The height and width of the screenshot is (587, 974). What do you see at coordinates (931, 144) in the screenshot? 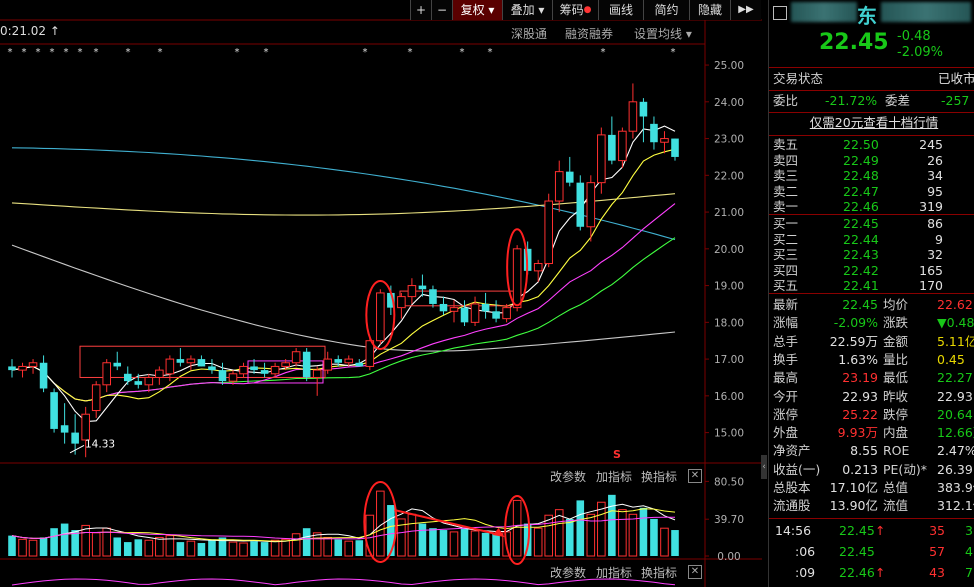
I see `sell-volume: 245` at bounding box center [931, 144].